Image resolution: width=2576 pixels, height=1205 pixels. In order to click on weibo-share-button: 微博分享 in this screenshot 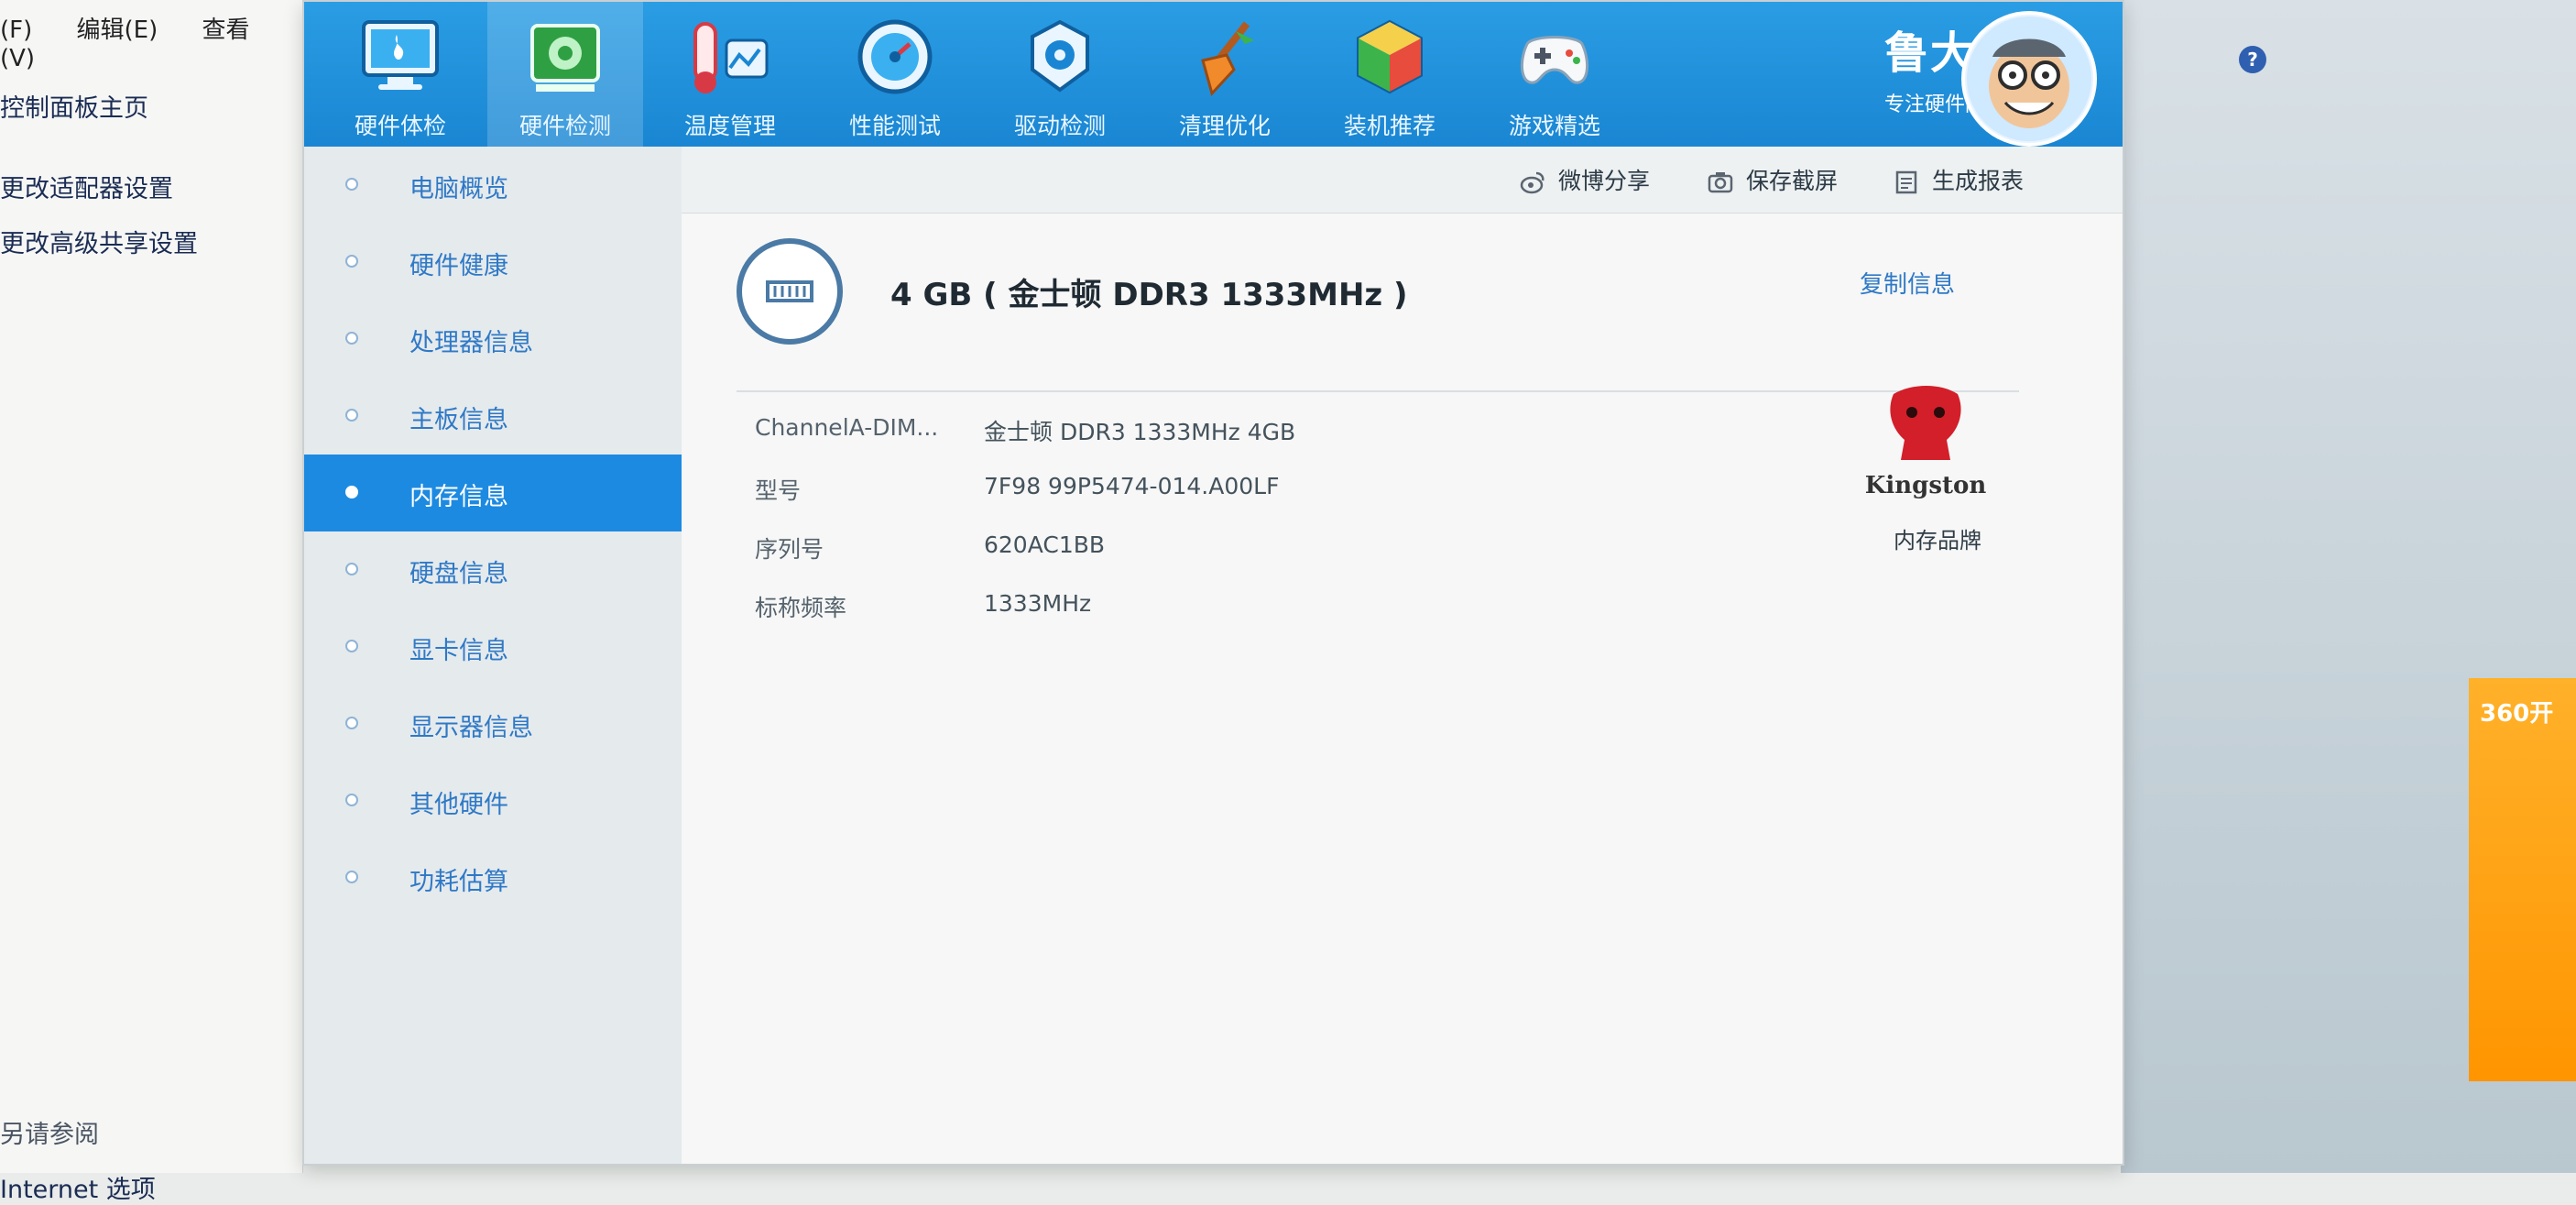, I will do `click(1585, 179)`.